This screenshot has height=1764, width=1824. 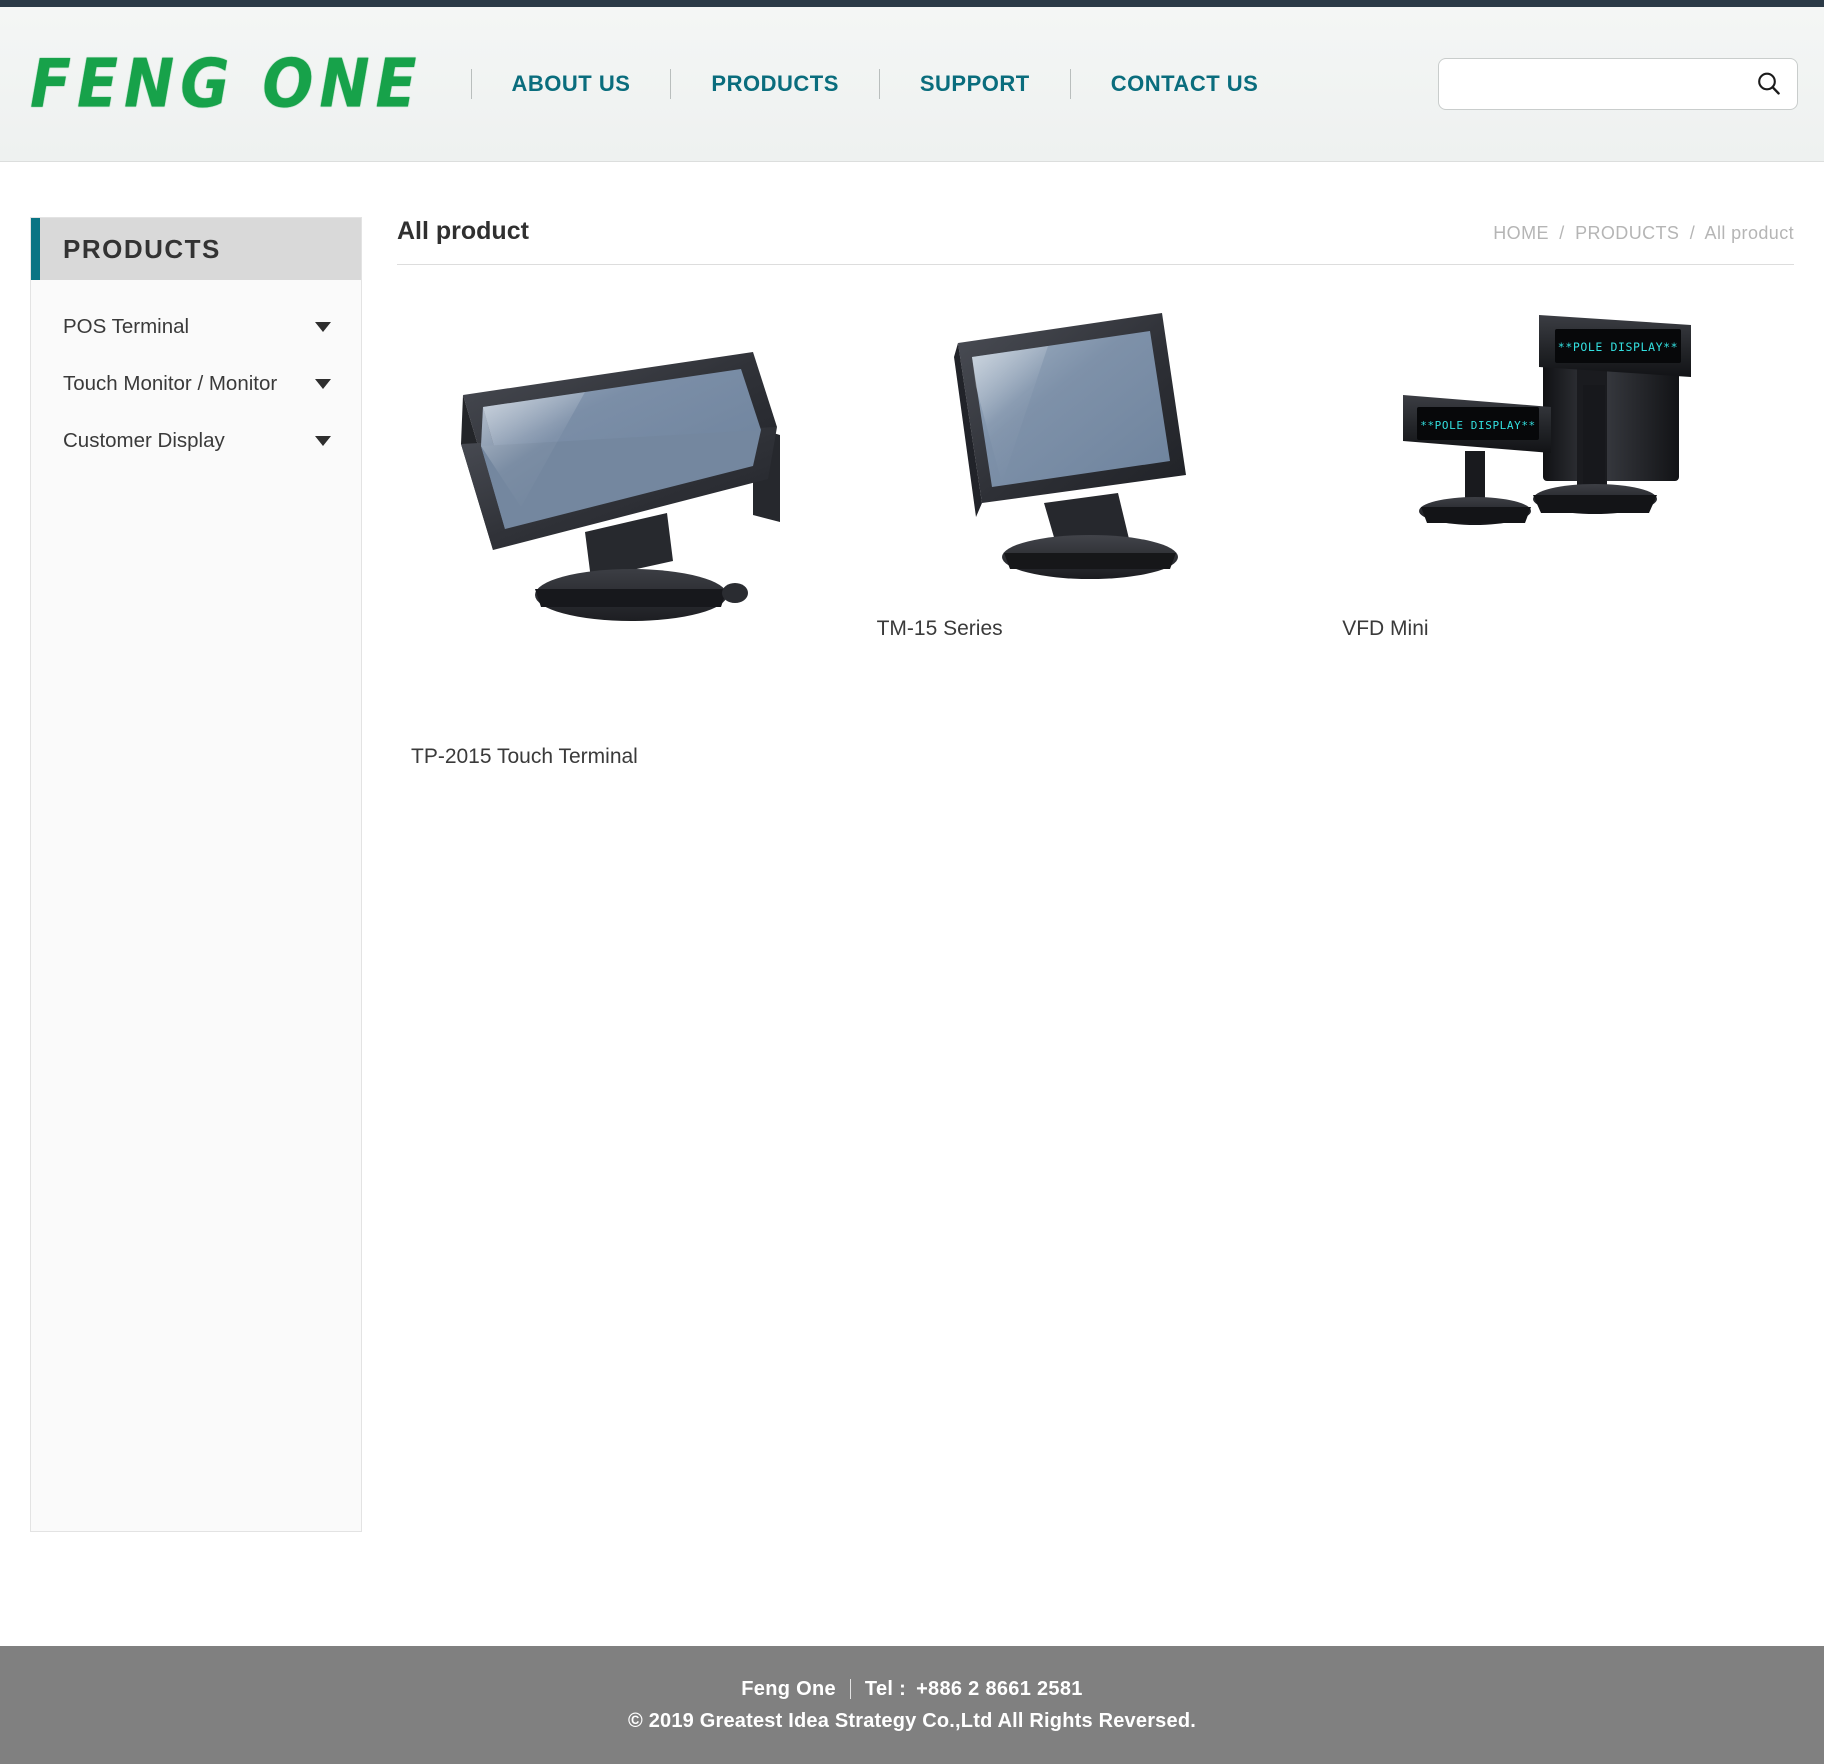 I want to click on top-accent-strip, so click(x=912, y=3).